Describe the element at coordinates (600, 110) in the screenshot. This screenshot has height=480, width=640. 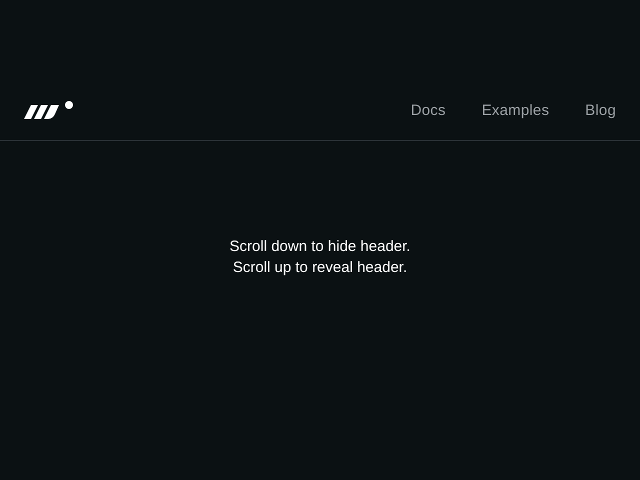
I see `nav-link: Blog` at that location.